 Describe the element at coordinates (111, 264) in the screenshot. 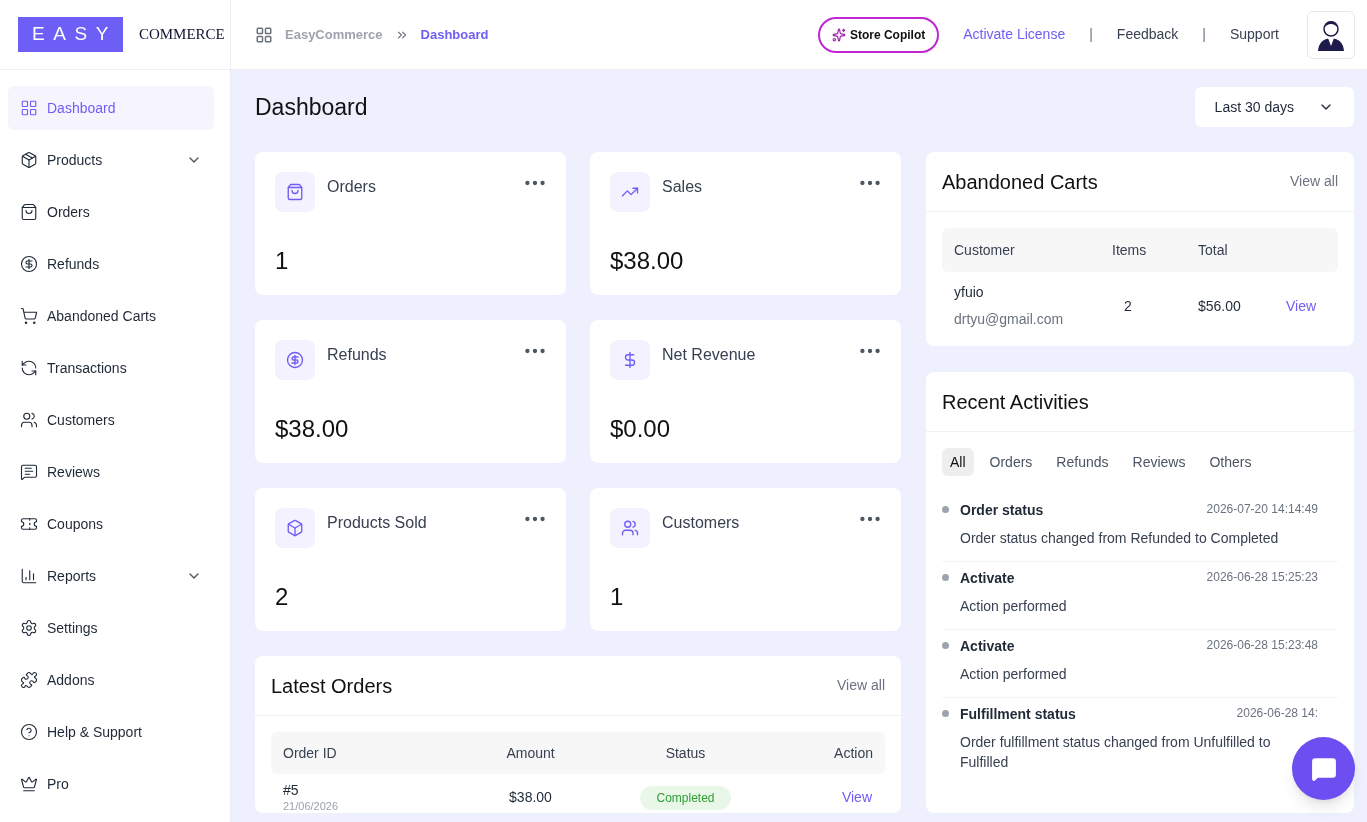

I see `sidebar-item: Refunds` at that location.